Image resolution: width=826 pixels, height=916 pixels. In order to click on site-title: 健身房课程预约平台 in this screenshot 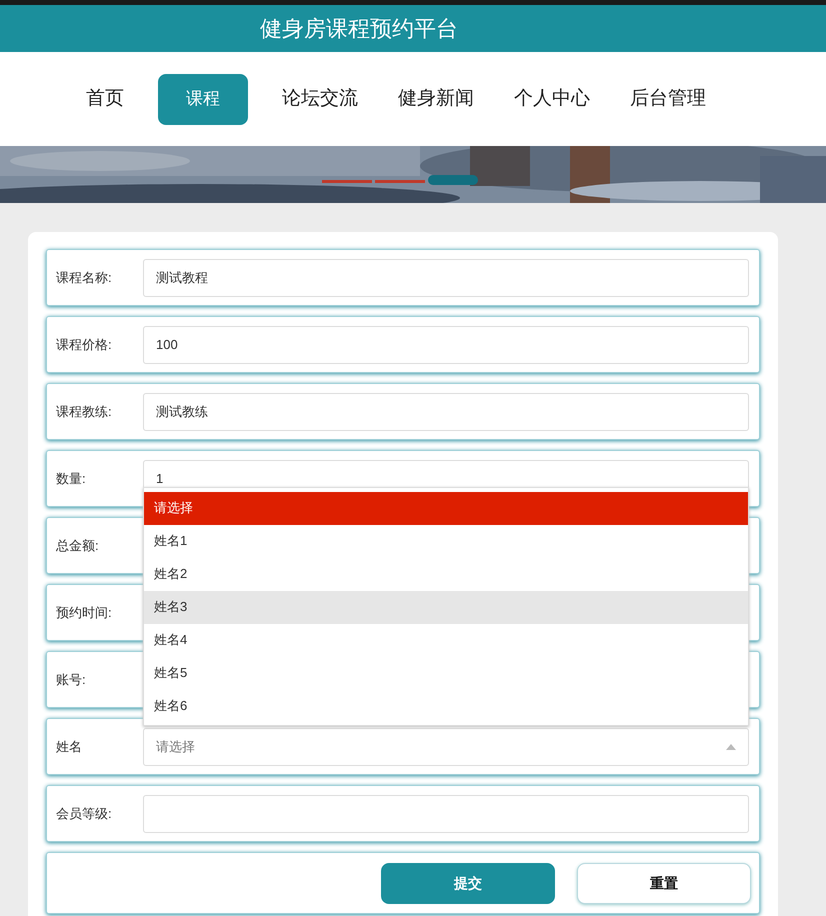, I will do `click(359, 29)`.